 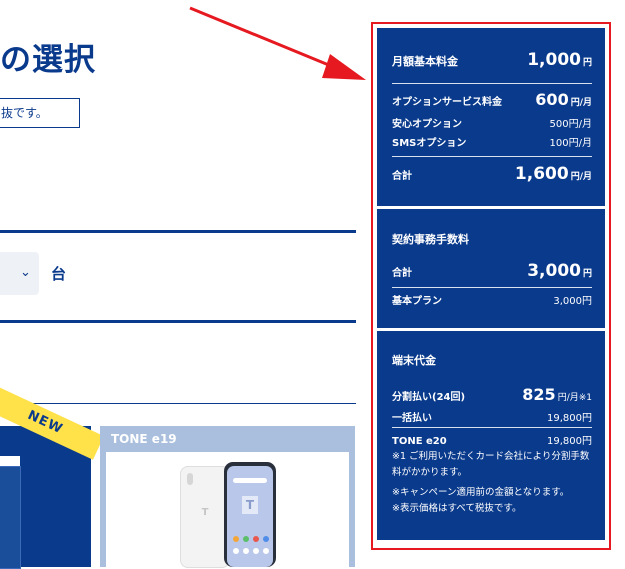 What do you see at coordinates (429, 143) in the screenshot?
I see `option-item-label: SMSオプション` at bounding box center [429, 143].